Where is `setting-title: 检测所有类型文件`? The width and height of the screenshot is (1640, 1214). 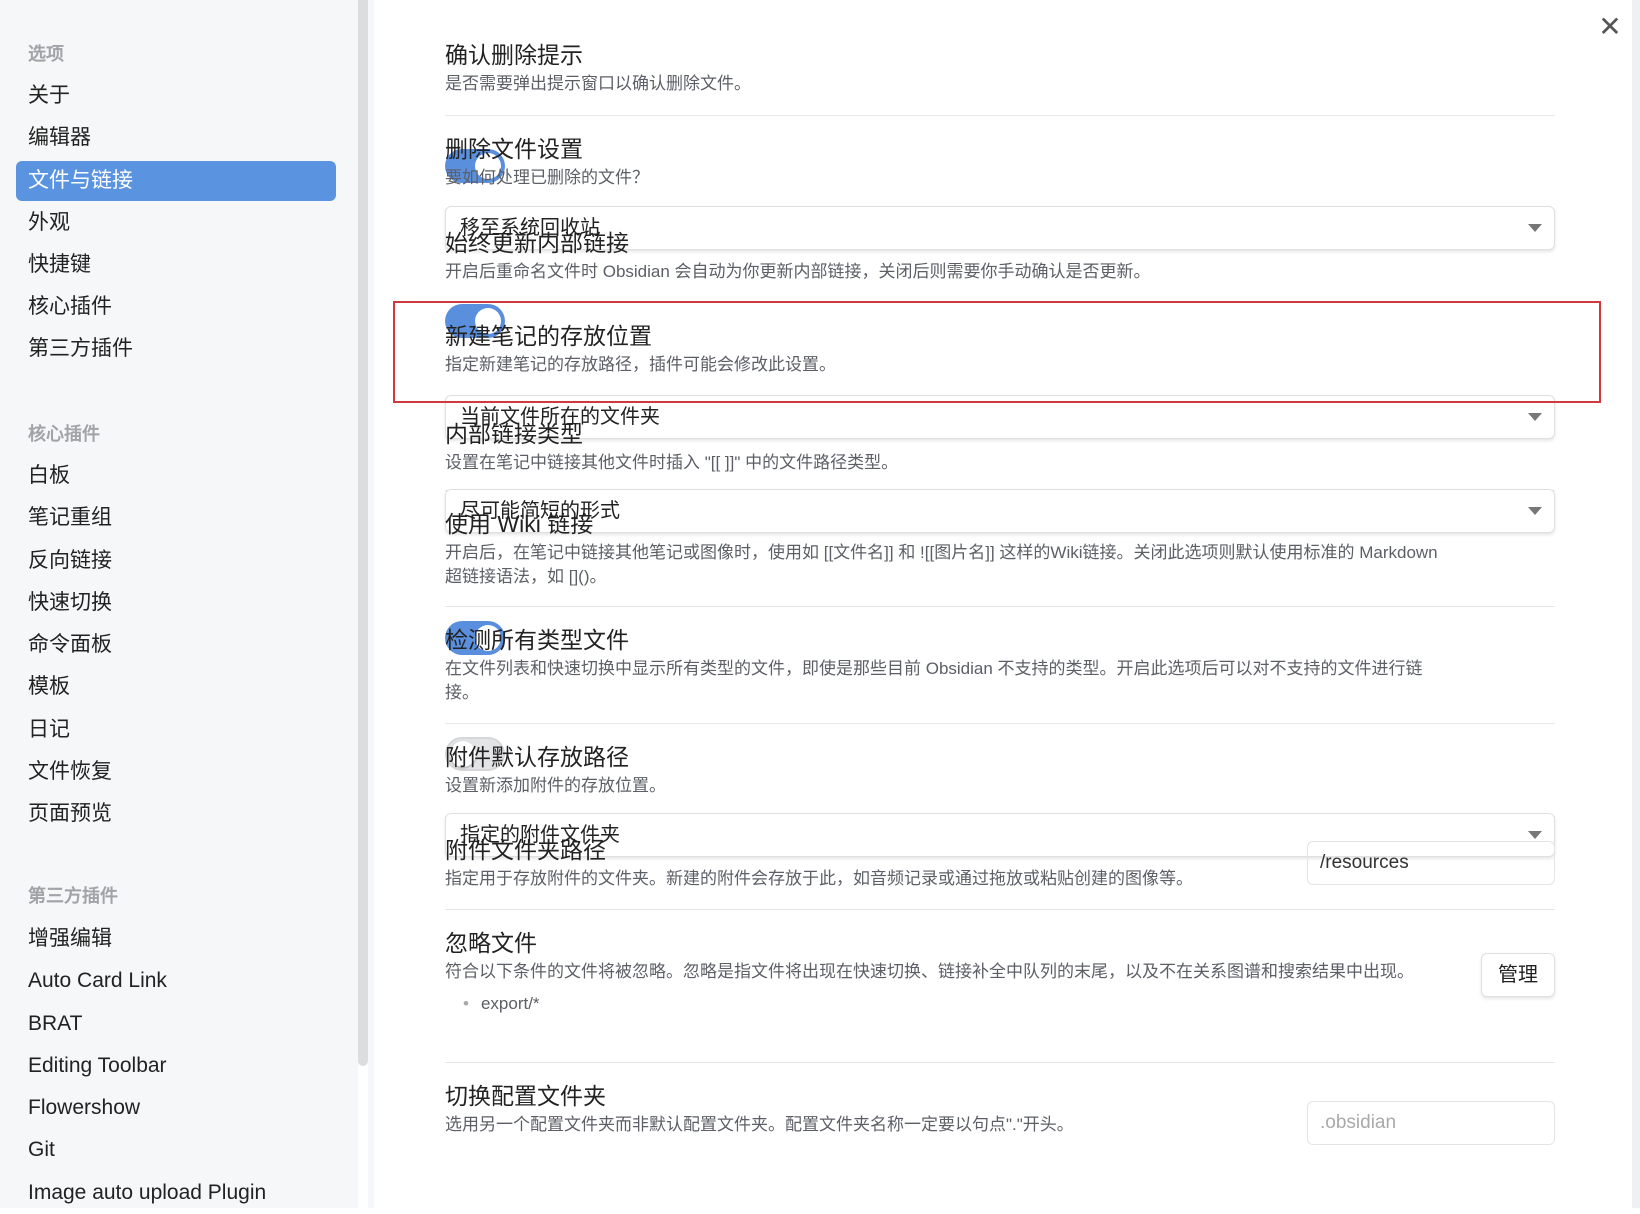 setting-title: 检测所有类型文件 is located at coordinates (537, 640).